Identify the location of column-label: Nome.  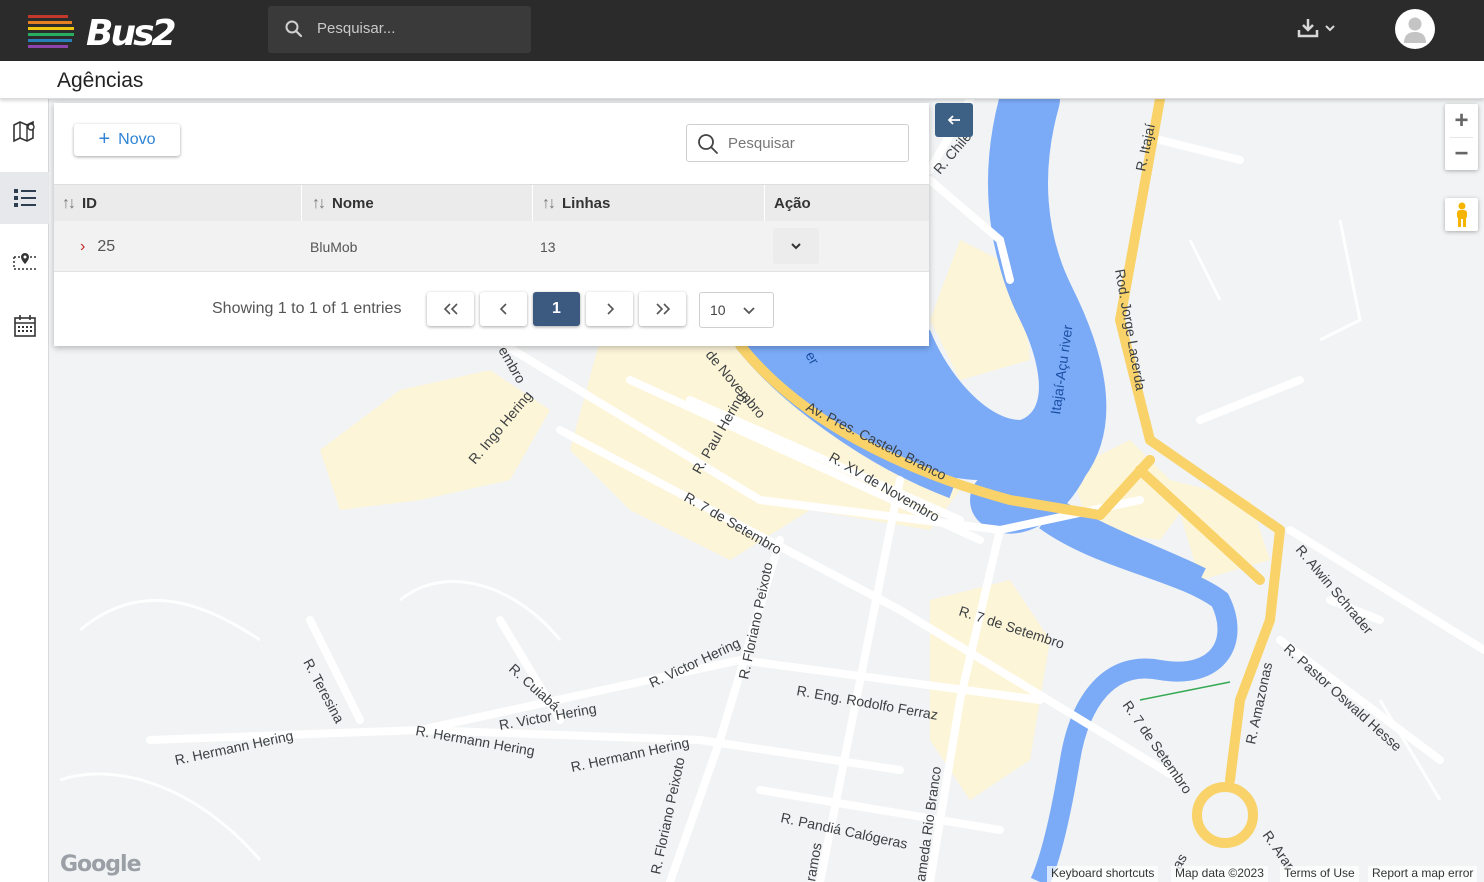
(353, 203).